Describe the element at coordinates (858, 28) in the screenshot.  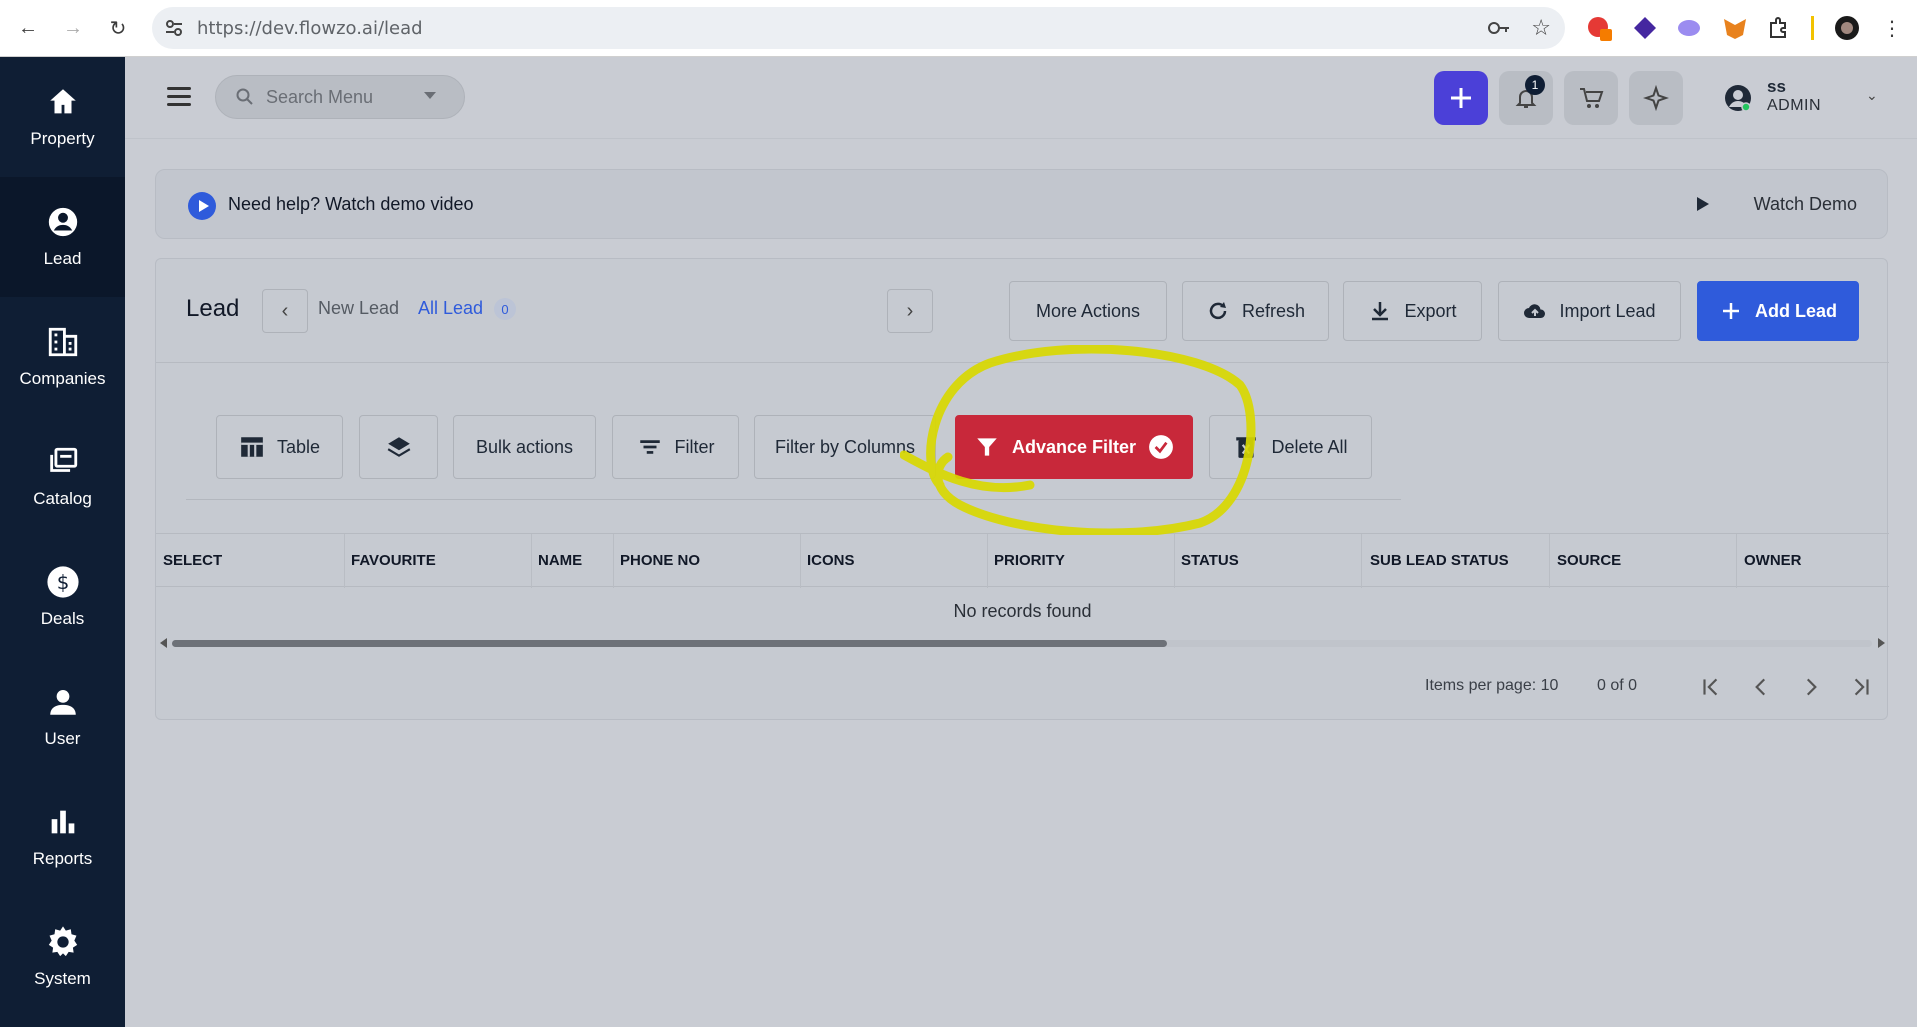
I see `address-bar: https://dev.flowzo.ai/lead ☆` at that location.